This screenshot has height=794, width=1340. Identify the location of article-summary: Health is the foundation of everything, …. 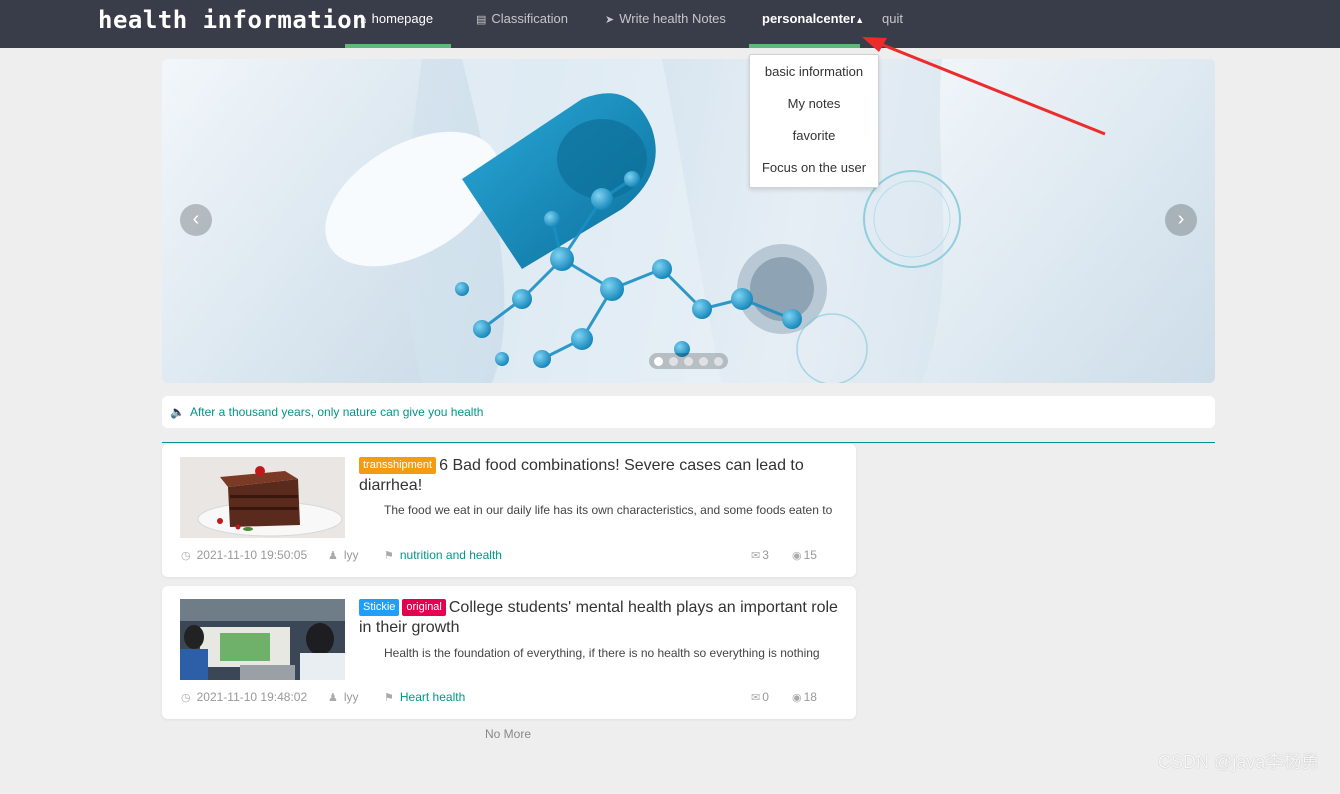
(602, 653).